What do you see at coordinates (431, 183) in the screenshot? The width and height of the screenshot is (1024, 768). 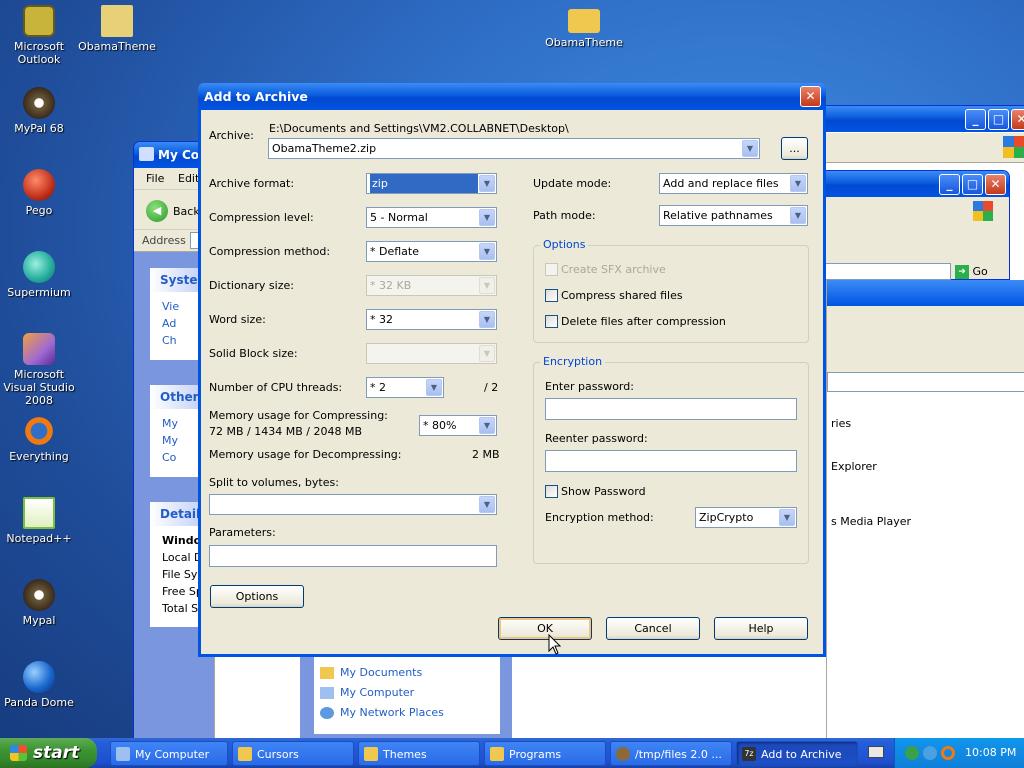 I see `archive-format-select: zip ▼` at bounding box center [431, 183].